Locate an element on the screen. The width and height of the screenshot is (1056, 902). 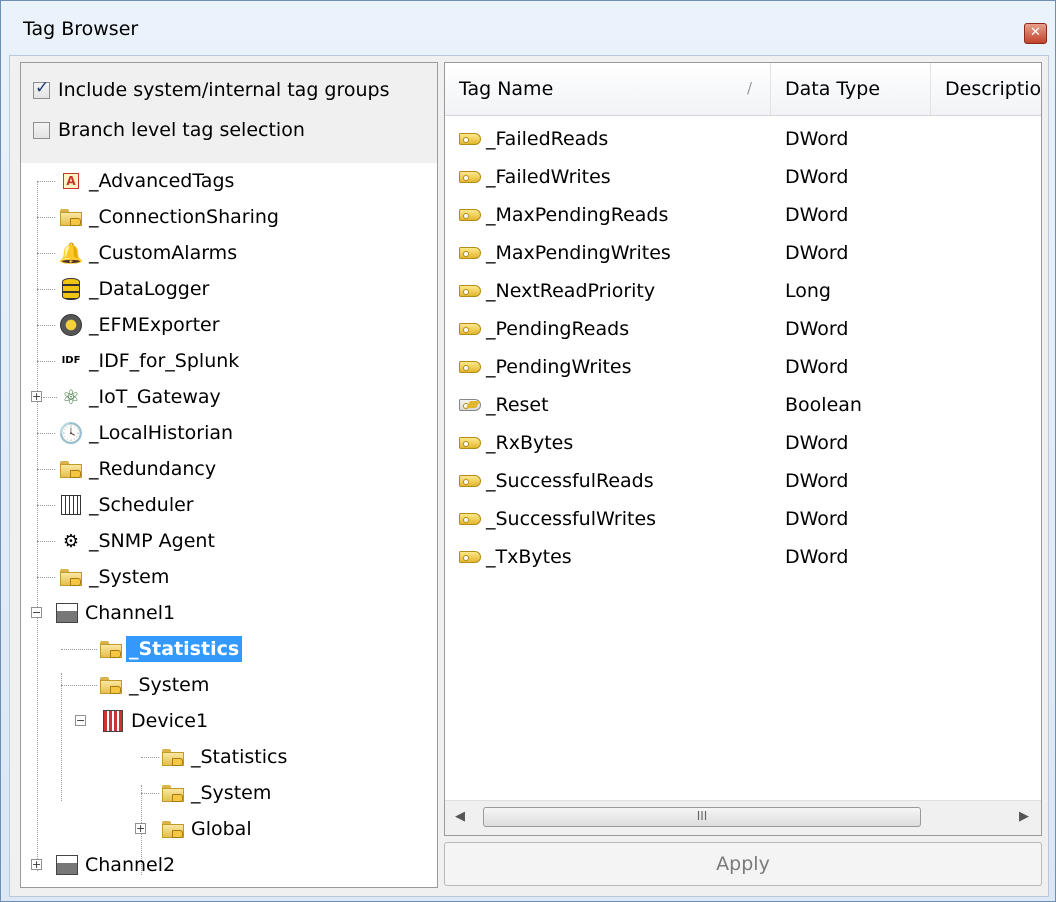
tree-node-label: _IDF_for_Splunk is located at coordinates (164, 361).